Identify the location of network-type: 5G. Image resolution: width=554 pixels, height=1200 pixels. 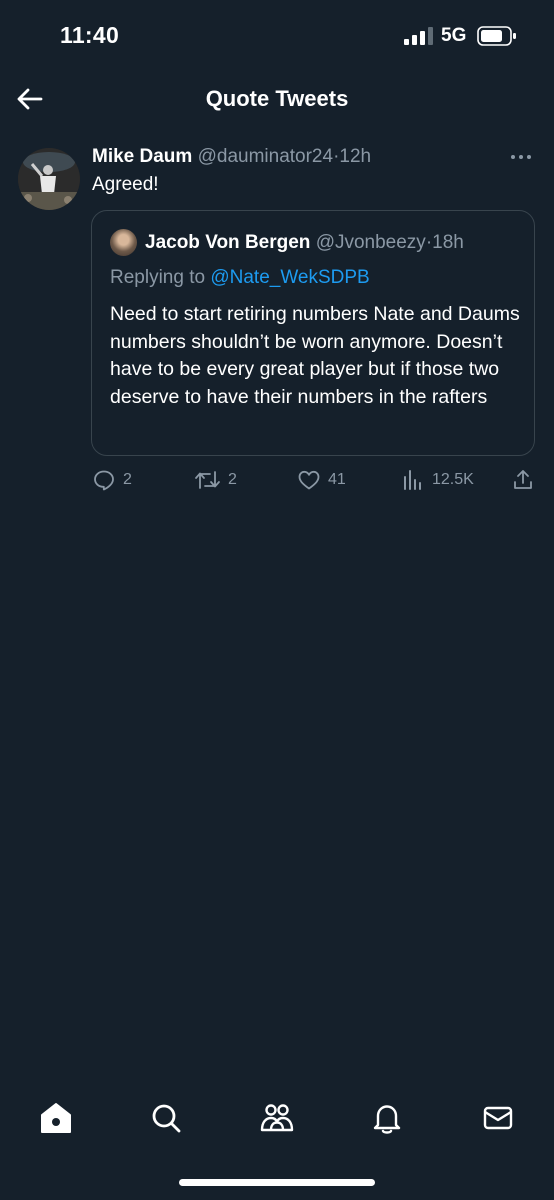
(454, 35).